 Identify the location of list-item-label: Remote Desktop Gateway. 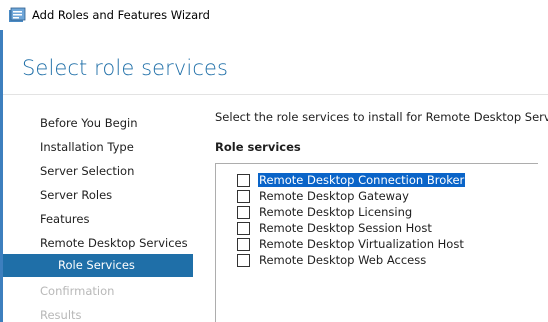
(334, 196).